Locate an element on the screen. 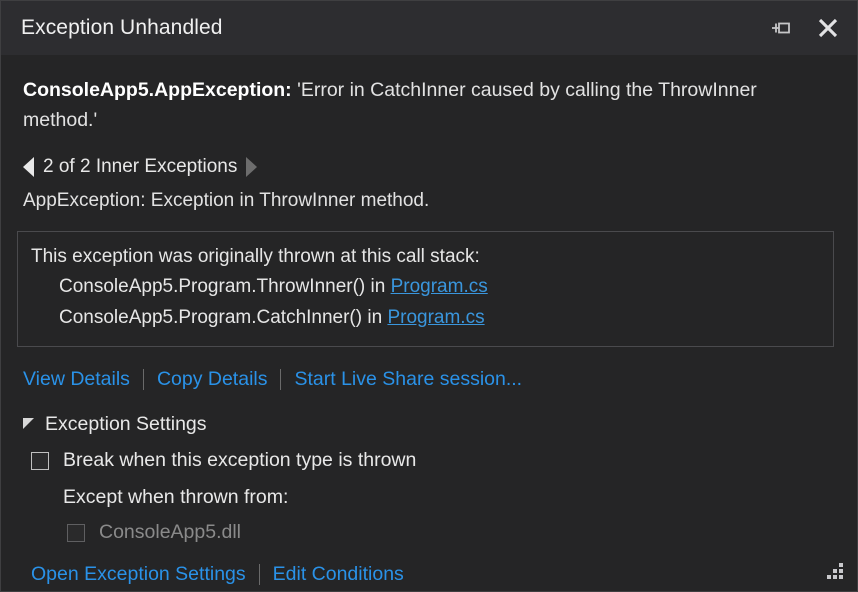  break-when-thrown-label: Break when this exception type is thrown is located at coordinates (240, 460).